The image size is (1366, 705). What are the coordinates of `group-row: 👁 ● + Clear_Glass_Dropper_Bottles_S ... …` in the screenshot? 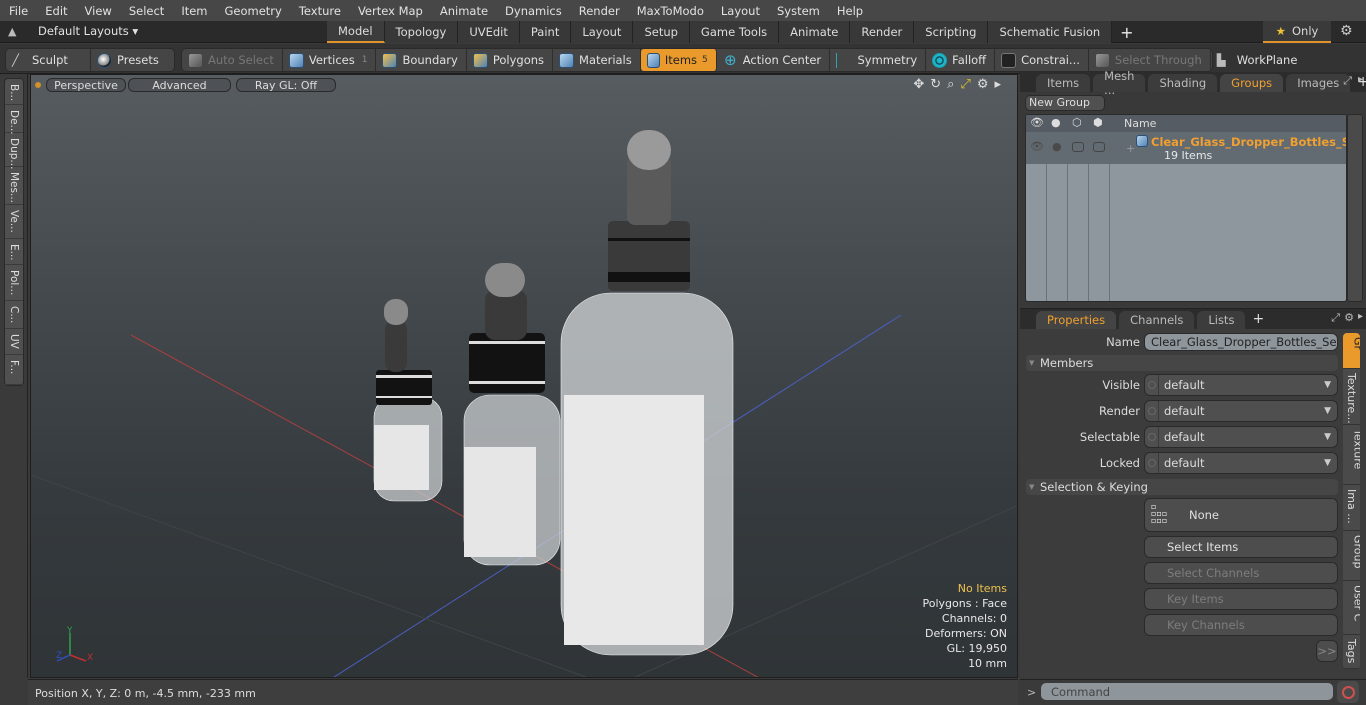 It's located at (1186, 148).